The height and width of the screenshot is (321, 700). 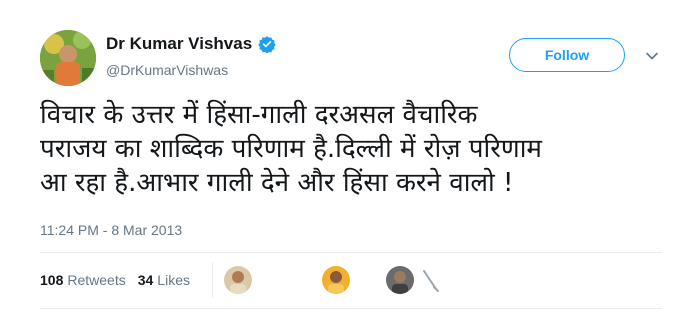 What do you see at coordinates (146, 280) in the screenshot?
I see `likes-count: 34` at bounding box center [146, 280].